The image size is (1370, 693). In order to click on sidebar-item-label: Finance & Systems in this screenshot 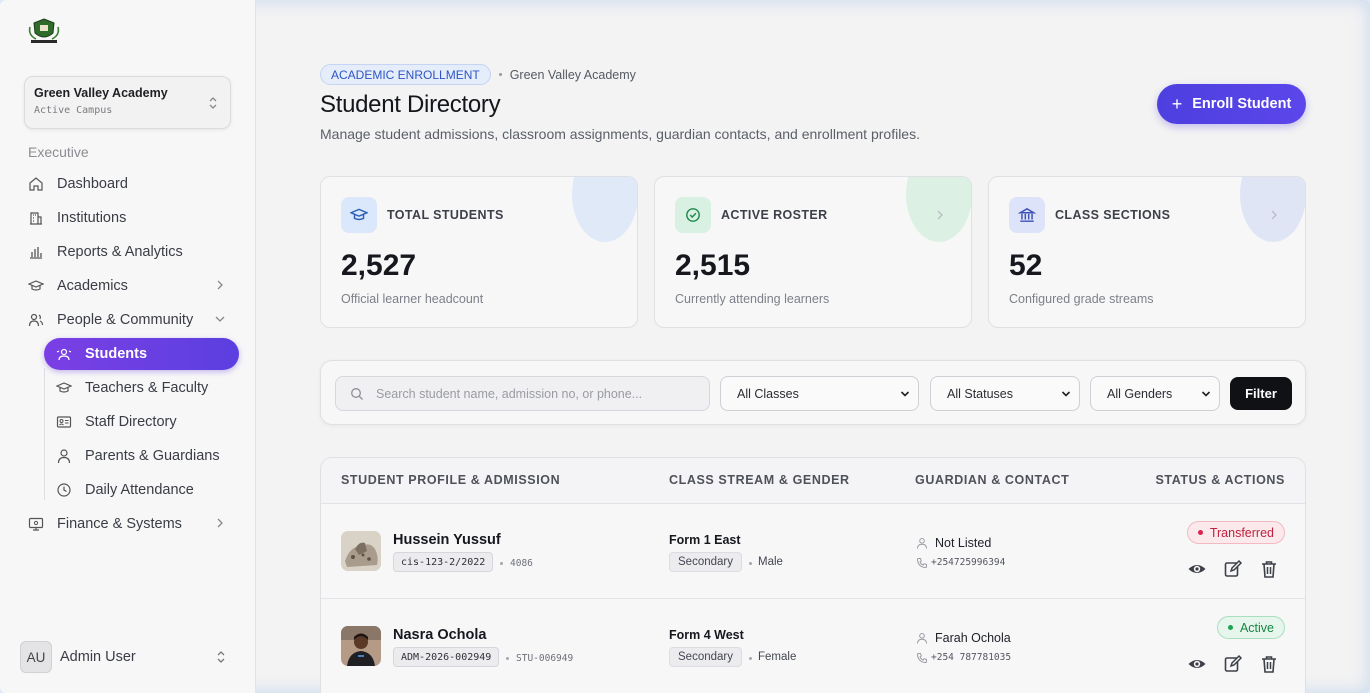, I will do `click(119, 524)`.